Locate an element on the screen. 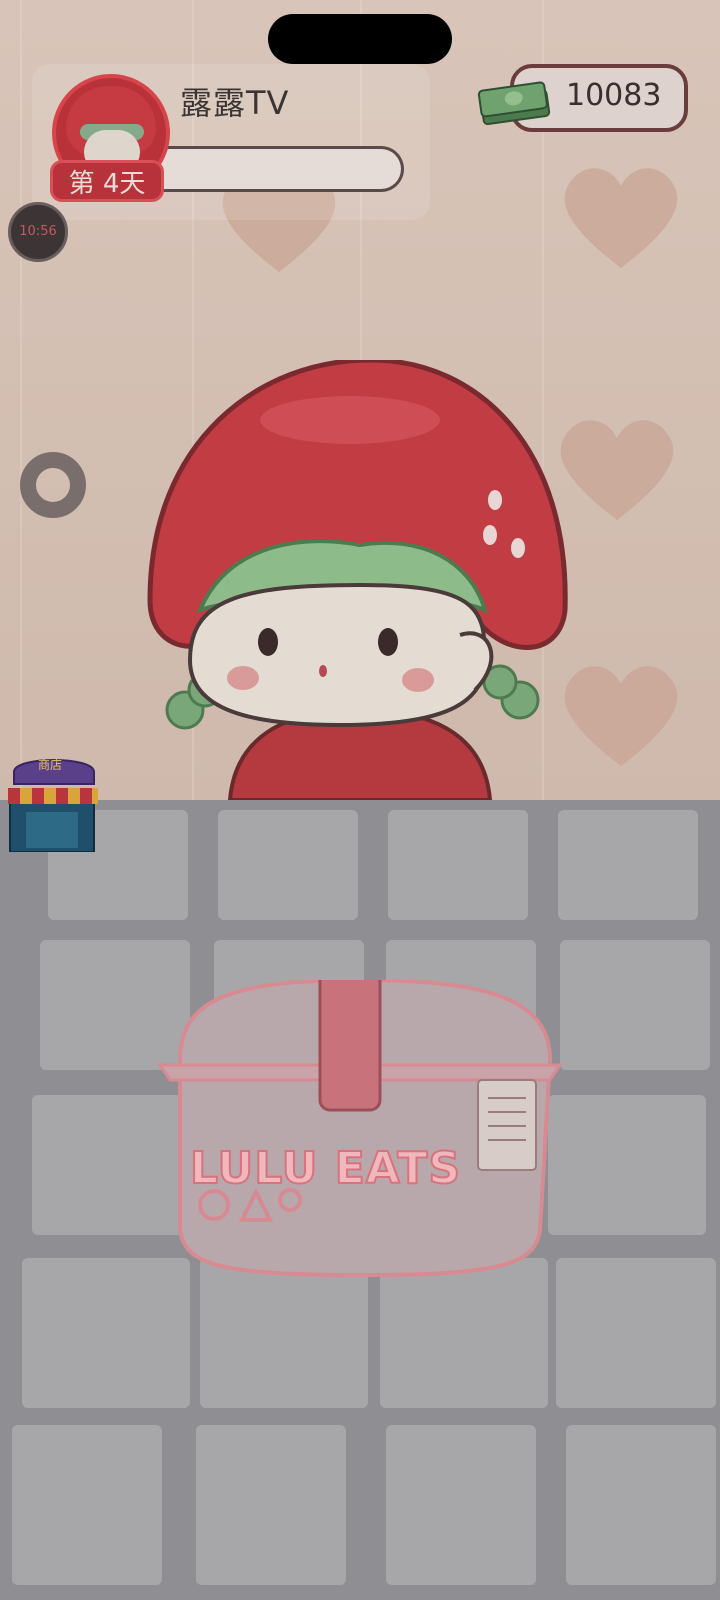  shop-label: 商店 is located at coordinates (50, 765).